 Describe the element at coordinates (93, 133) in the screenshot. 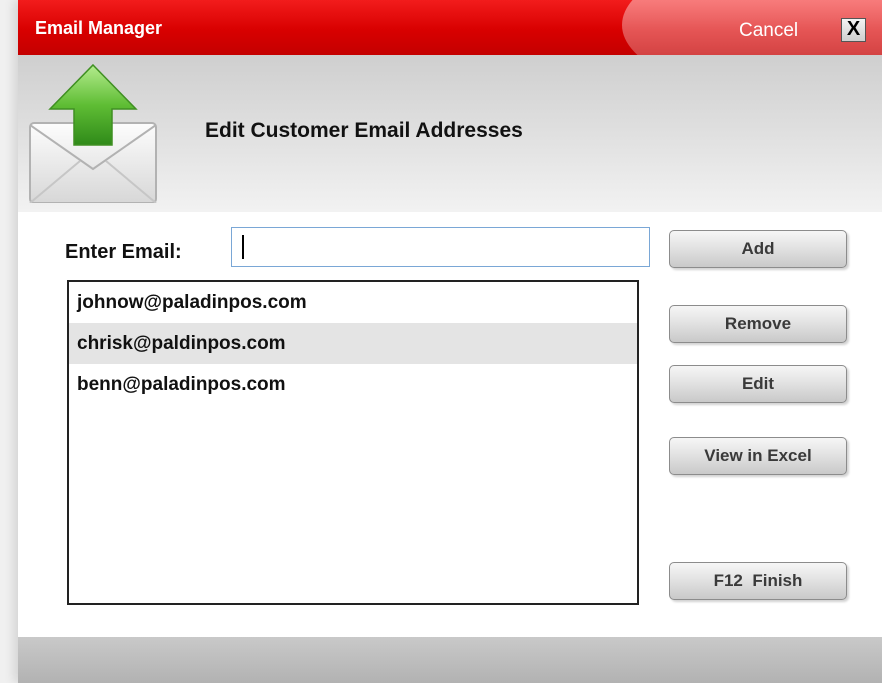

I see `email-upload-icon` at that location.